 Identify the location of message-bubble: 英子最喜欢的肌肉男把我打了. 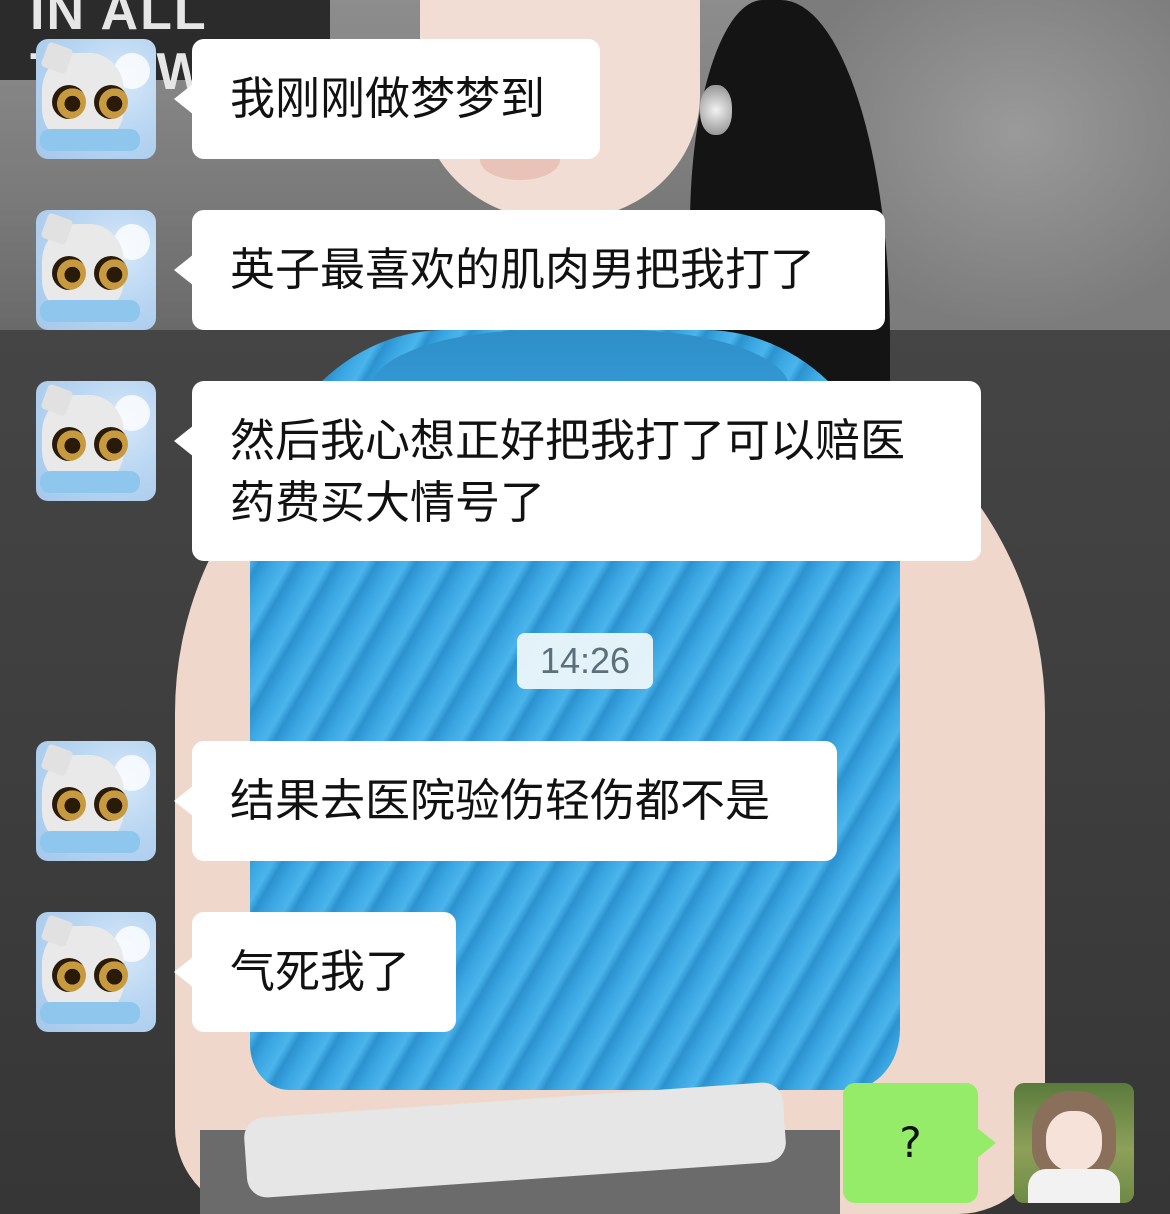
(529, 270).